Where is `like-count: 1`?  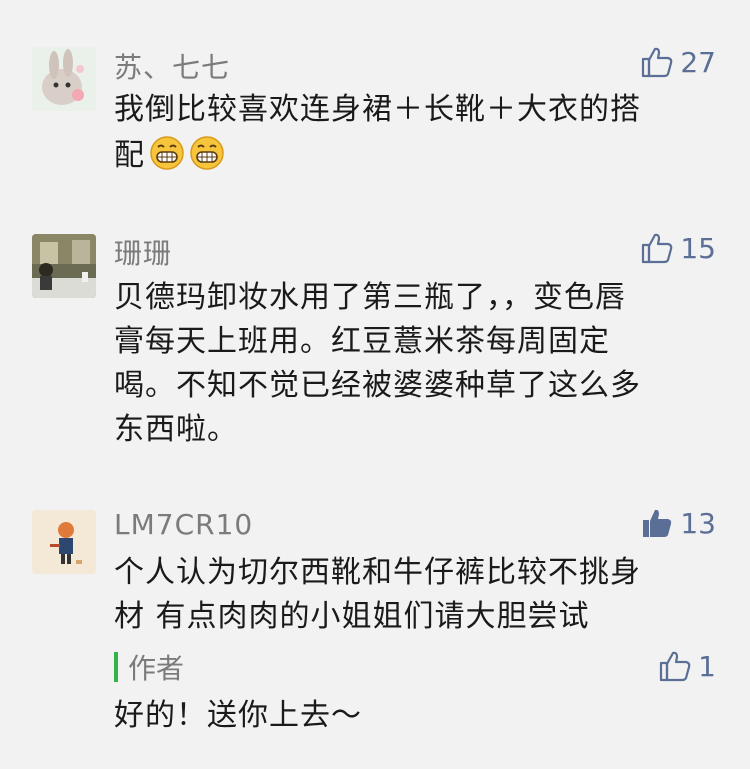
like-count: 1 is located at coordinates (707, 666).